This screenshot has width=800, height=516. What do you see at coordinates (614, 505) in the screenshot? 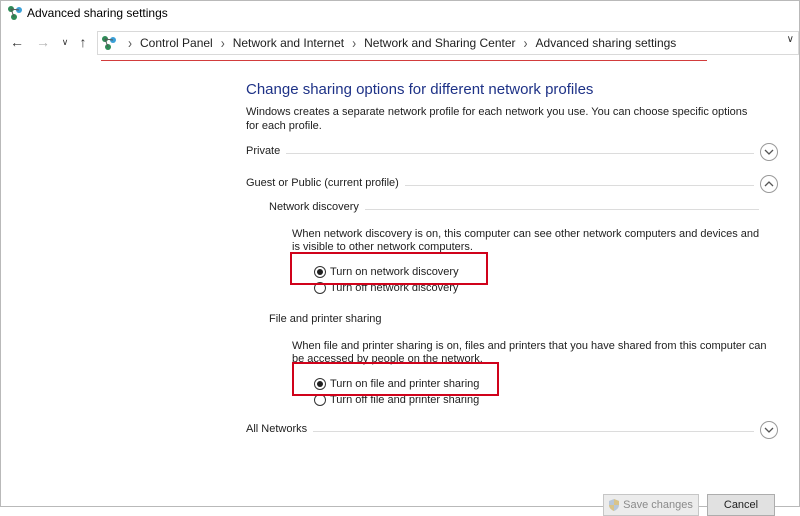
I see `uac-shield-icon` at bounding box center [614, 505].